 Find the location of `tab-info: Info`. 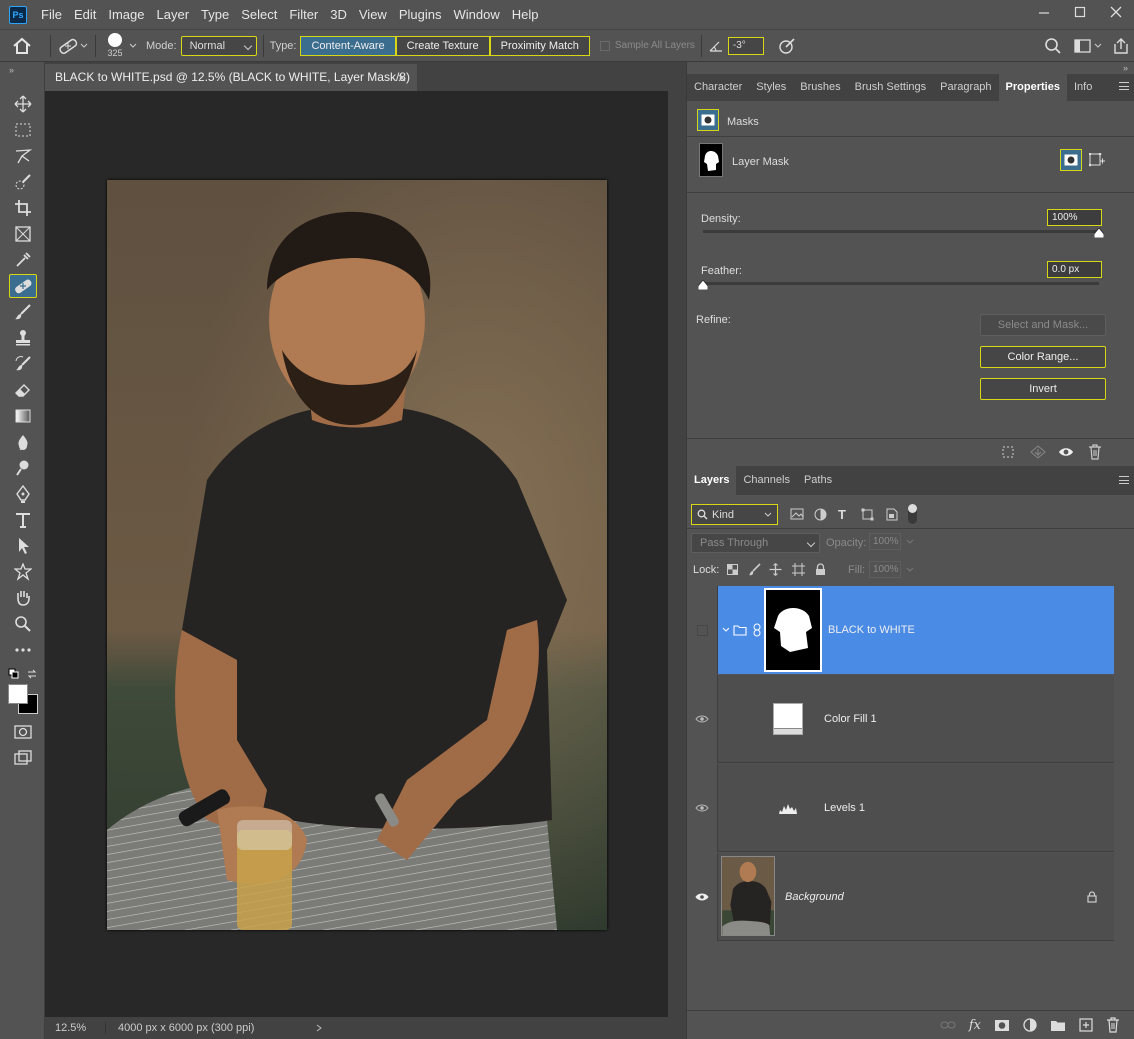

tab-info: Info is located at coordinates (1083, 87).